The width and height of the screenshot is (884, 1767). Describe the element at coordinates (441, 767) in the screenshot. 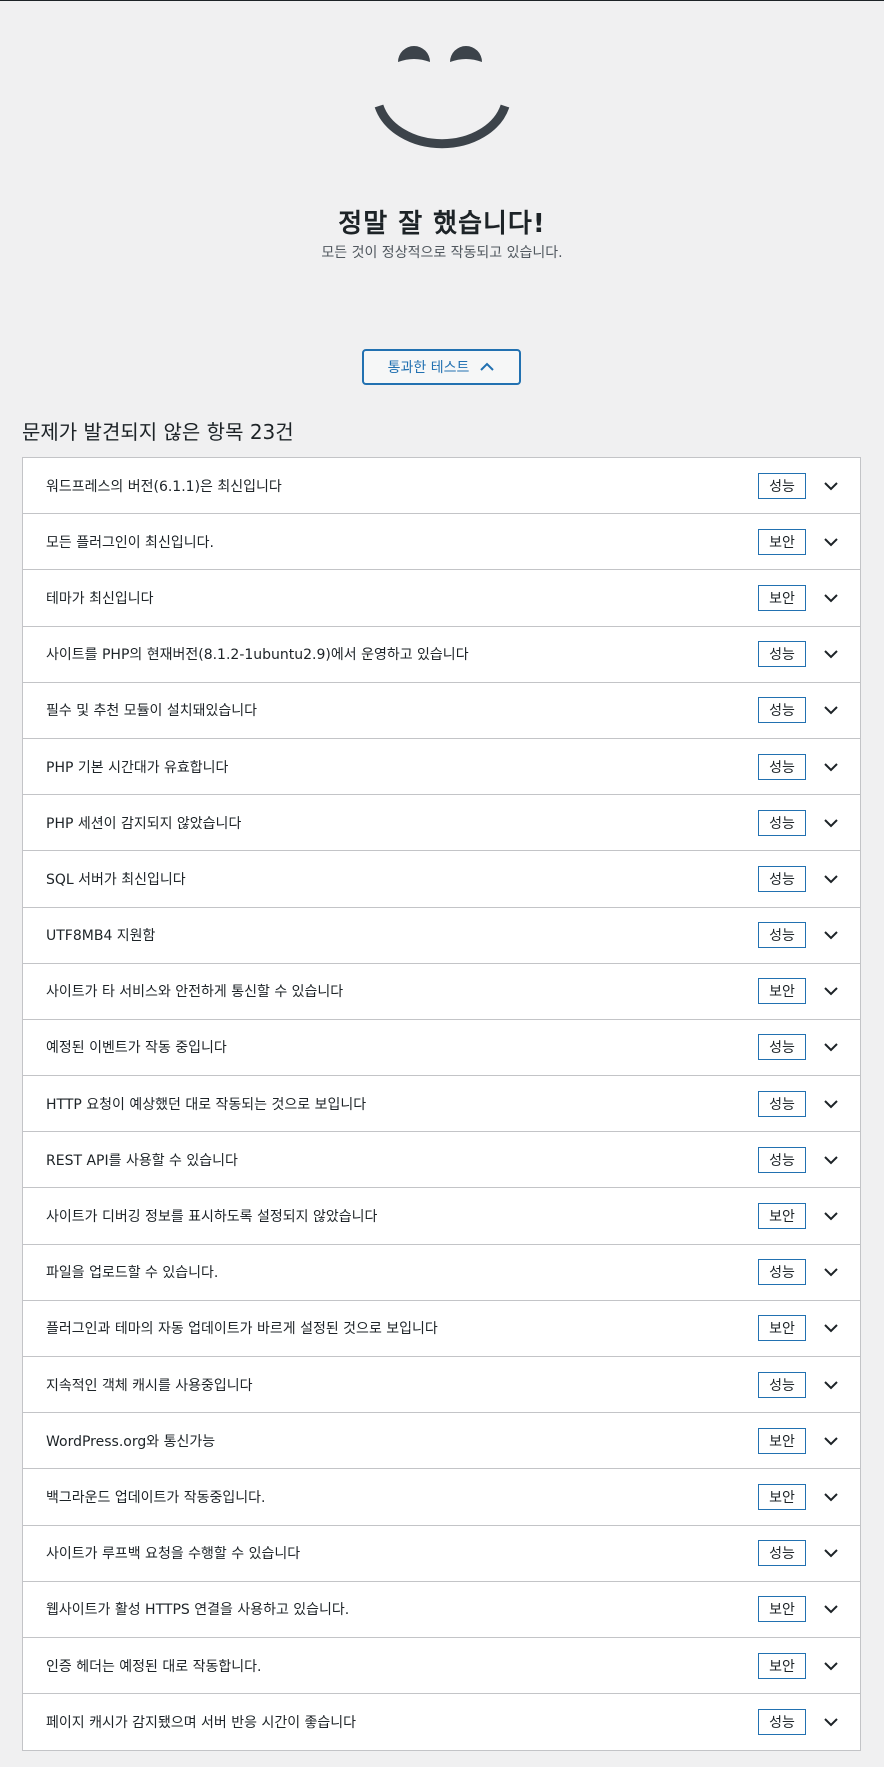

I see `list-item: PHP 기본 시간대가 유효합니다 성능` at that location.